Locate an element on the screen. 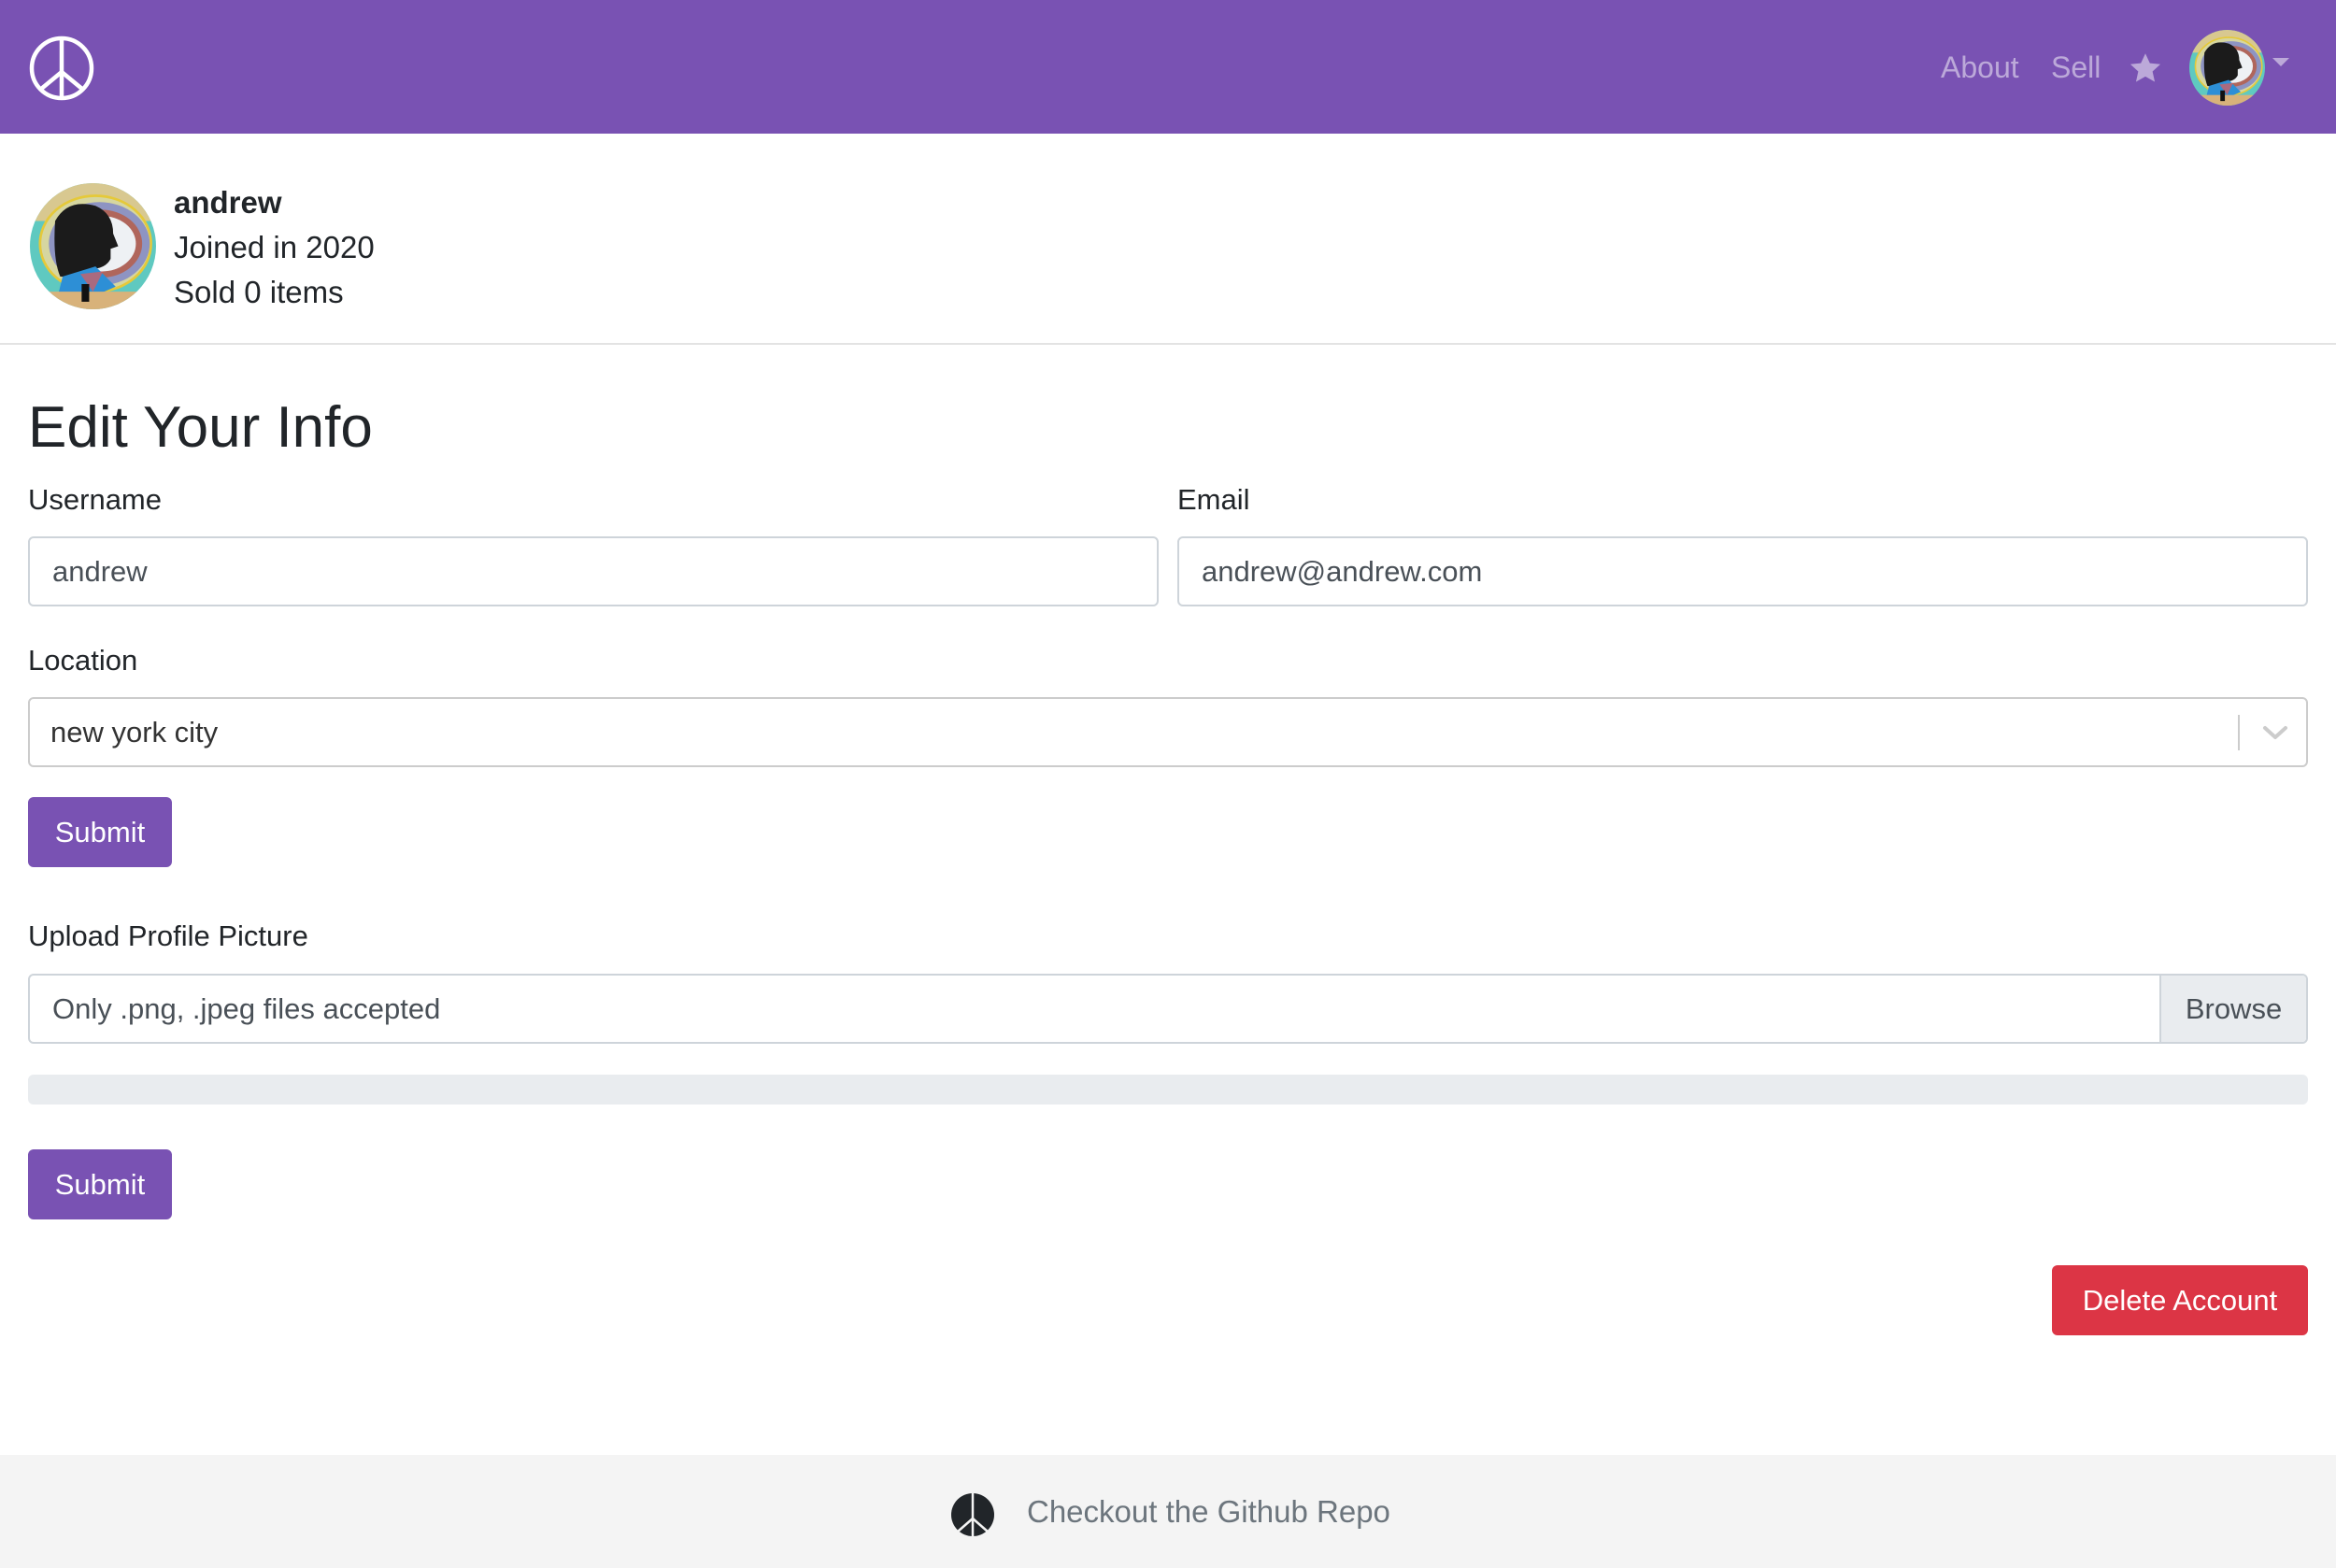 This screenshot has width=2336, height=1568. location-value: new york city is located at coordinates (134, 732).